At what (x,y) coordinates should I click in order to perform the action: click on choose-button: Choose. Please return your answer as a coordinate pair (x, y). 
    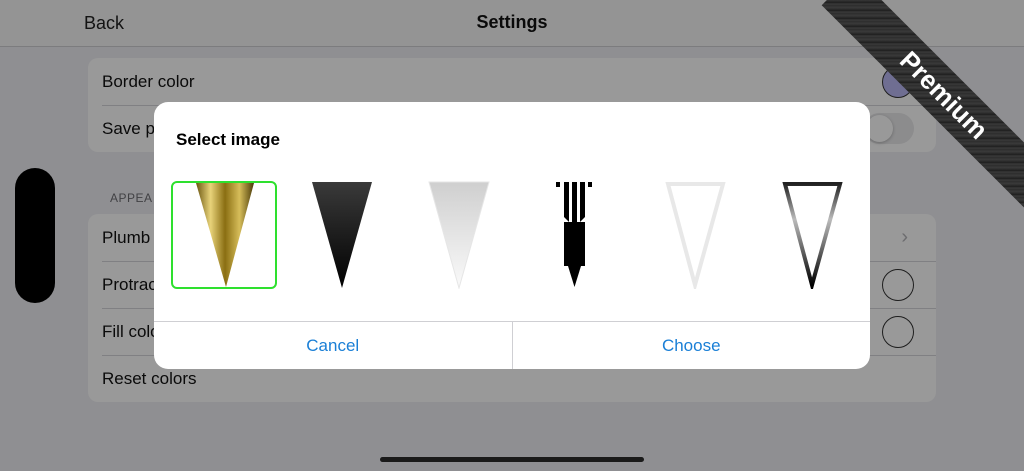
    Looking at the image, I should click on (691, 345).